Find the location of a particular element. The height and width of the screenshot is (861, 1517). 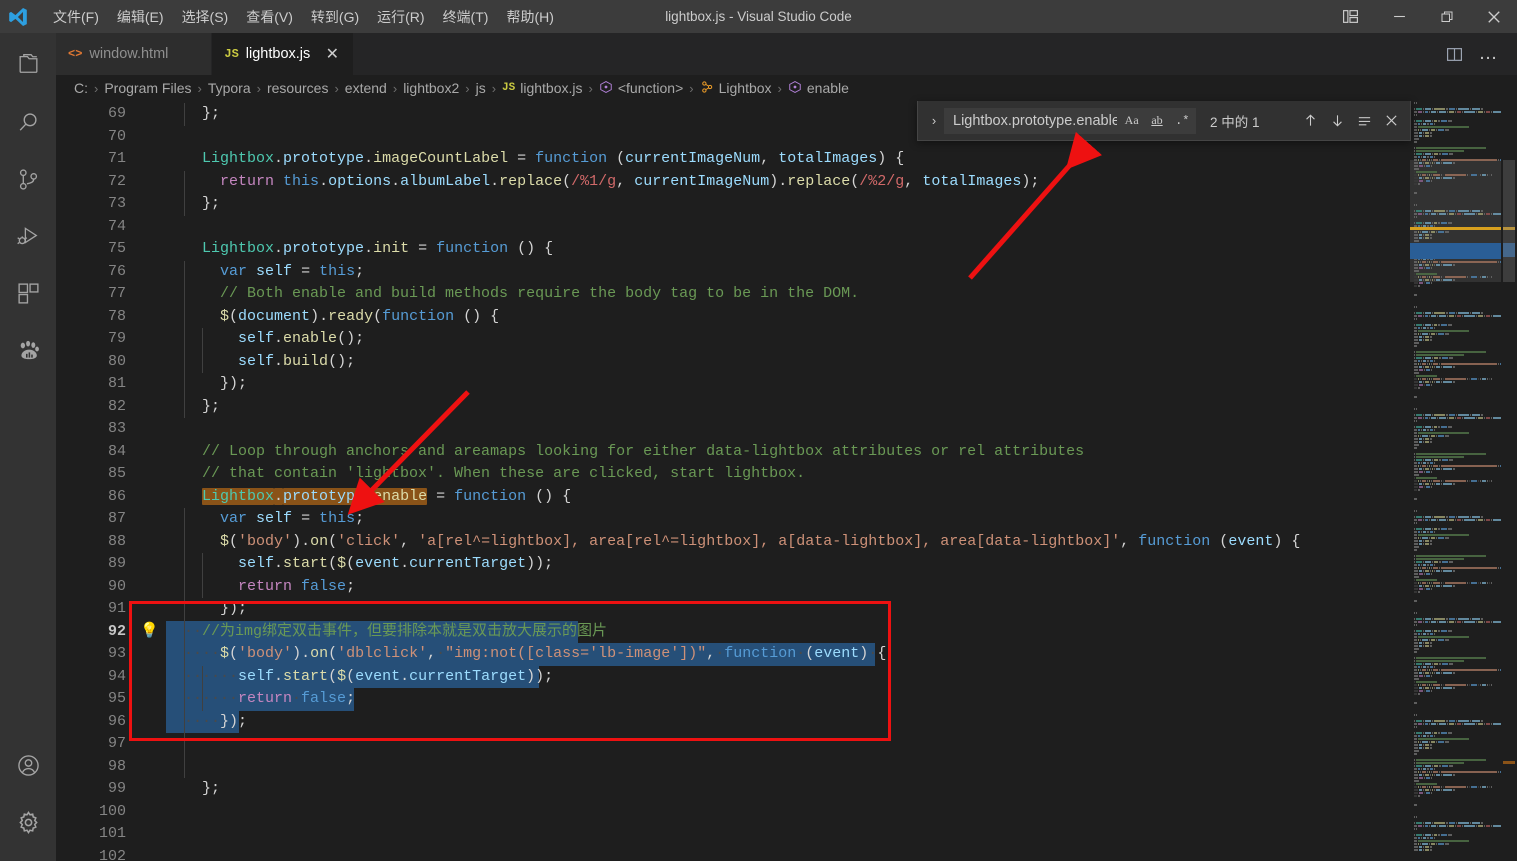

chevron-right-icon: › is located at coordinates (934, 121).